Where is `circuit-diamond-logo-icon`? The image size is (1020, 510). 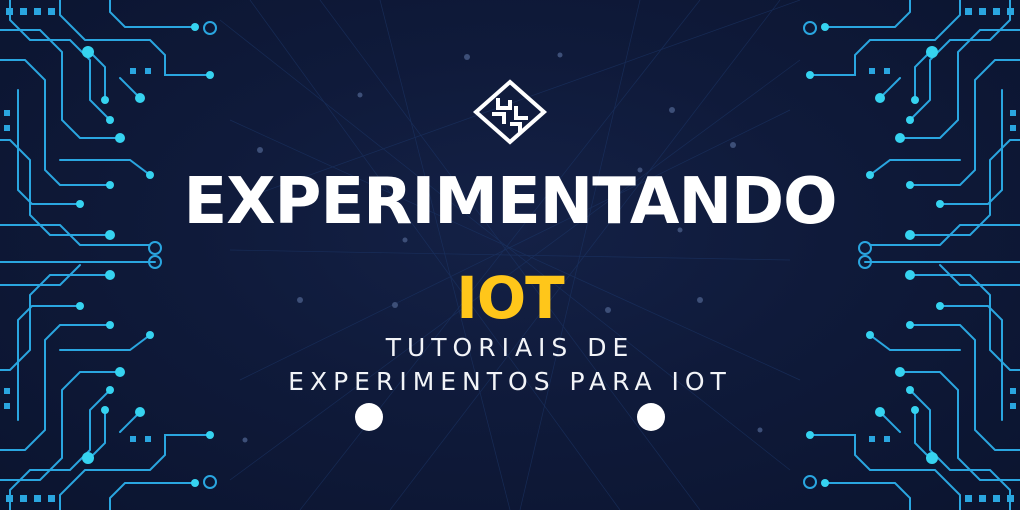
circuit-diamond-logo-icon is located at coordinates (510, 112).